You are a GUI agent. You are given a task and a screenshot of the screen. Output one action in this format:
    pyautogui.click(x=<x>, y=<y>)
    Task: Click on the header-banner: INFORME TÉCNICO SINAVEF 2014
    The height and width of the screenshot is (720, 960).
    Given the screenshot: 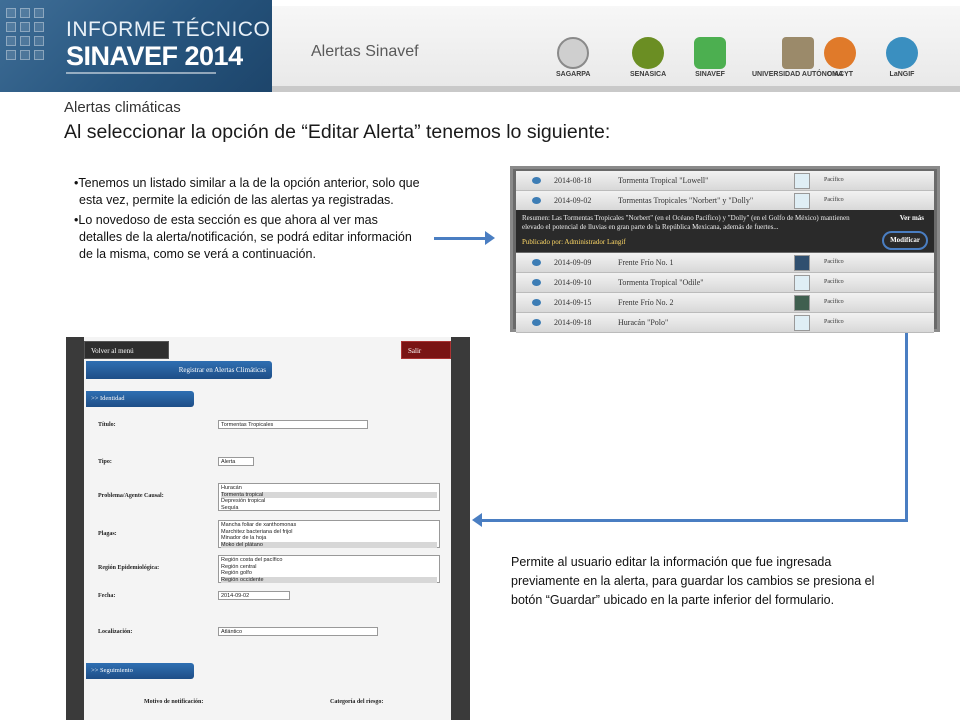 What is the action you would take?
    pyautogui.click(x=136, y=46)
    